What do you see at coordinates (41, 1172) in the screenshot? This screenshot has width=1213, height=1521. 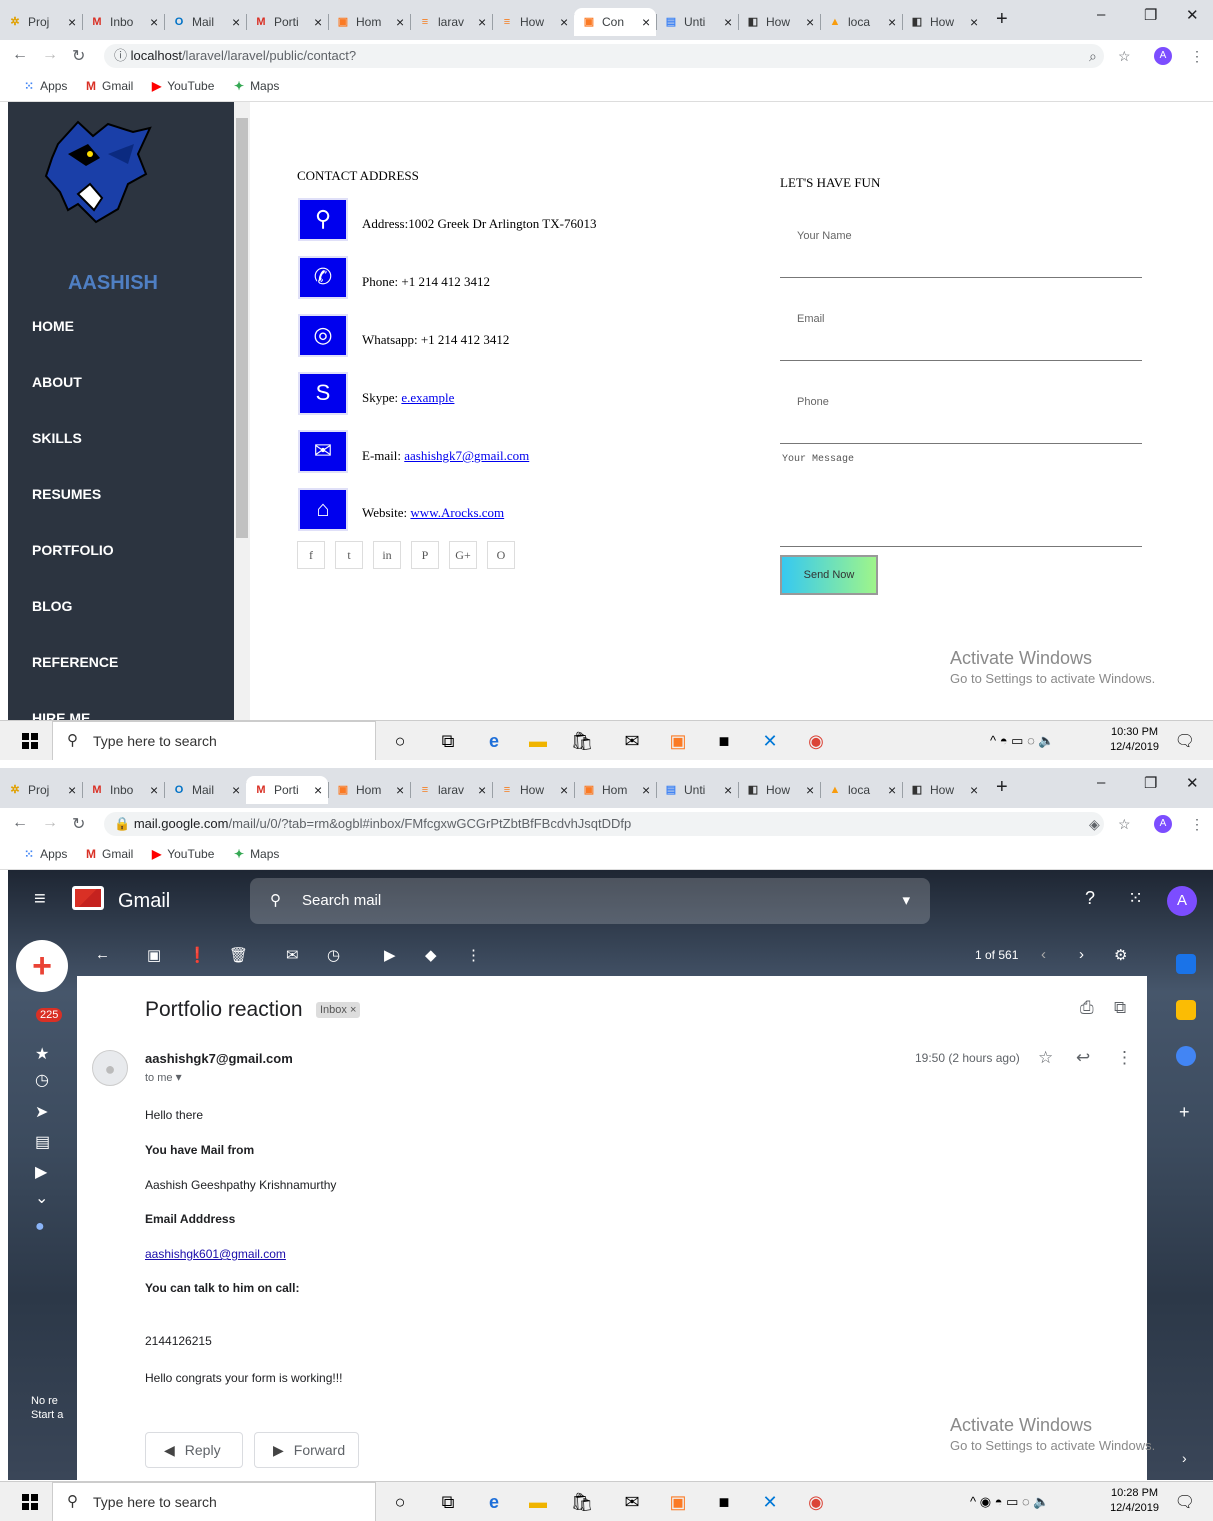 I see `label-icon: ▶` at bounding box center [41, 1172].